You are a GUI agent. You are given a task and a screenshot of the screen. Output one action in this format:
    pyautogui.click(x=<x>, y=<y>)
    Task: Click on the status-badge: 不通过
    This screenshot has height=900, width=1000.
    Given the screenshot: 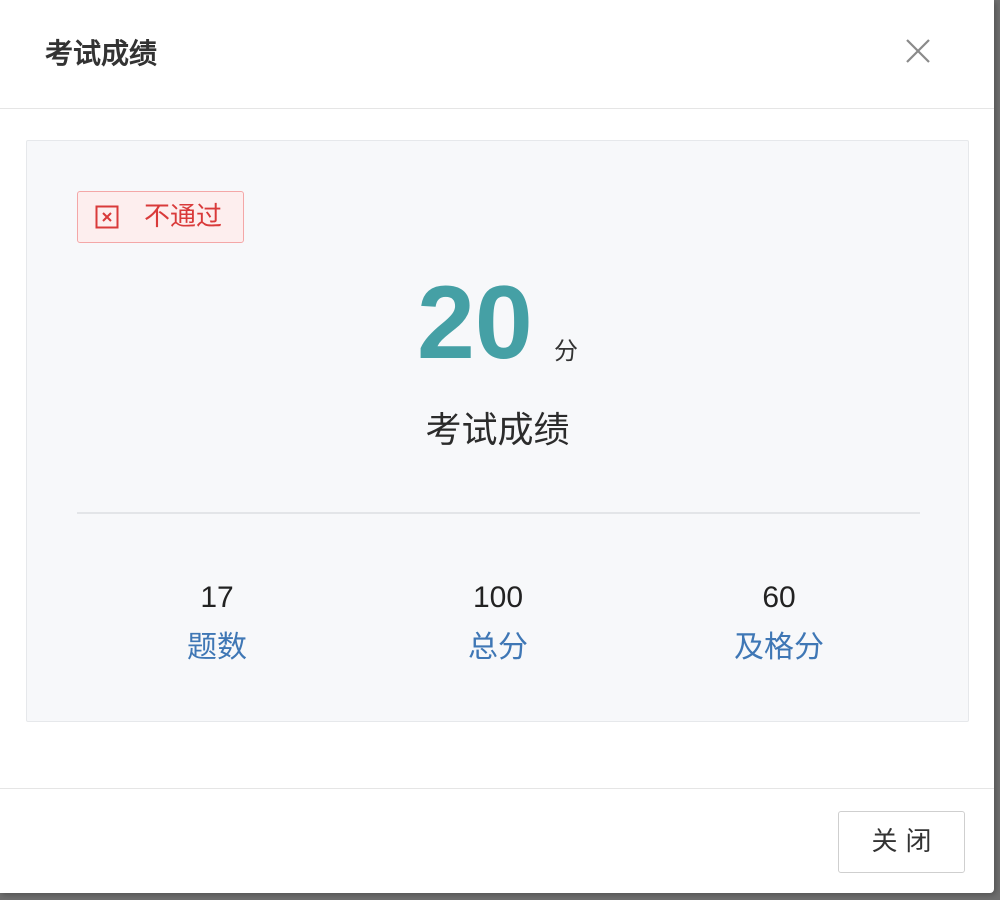 What is the action you would take?
    pyautogui.click(x=160, y=217)
    